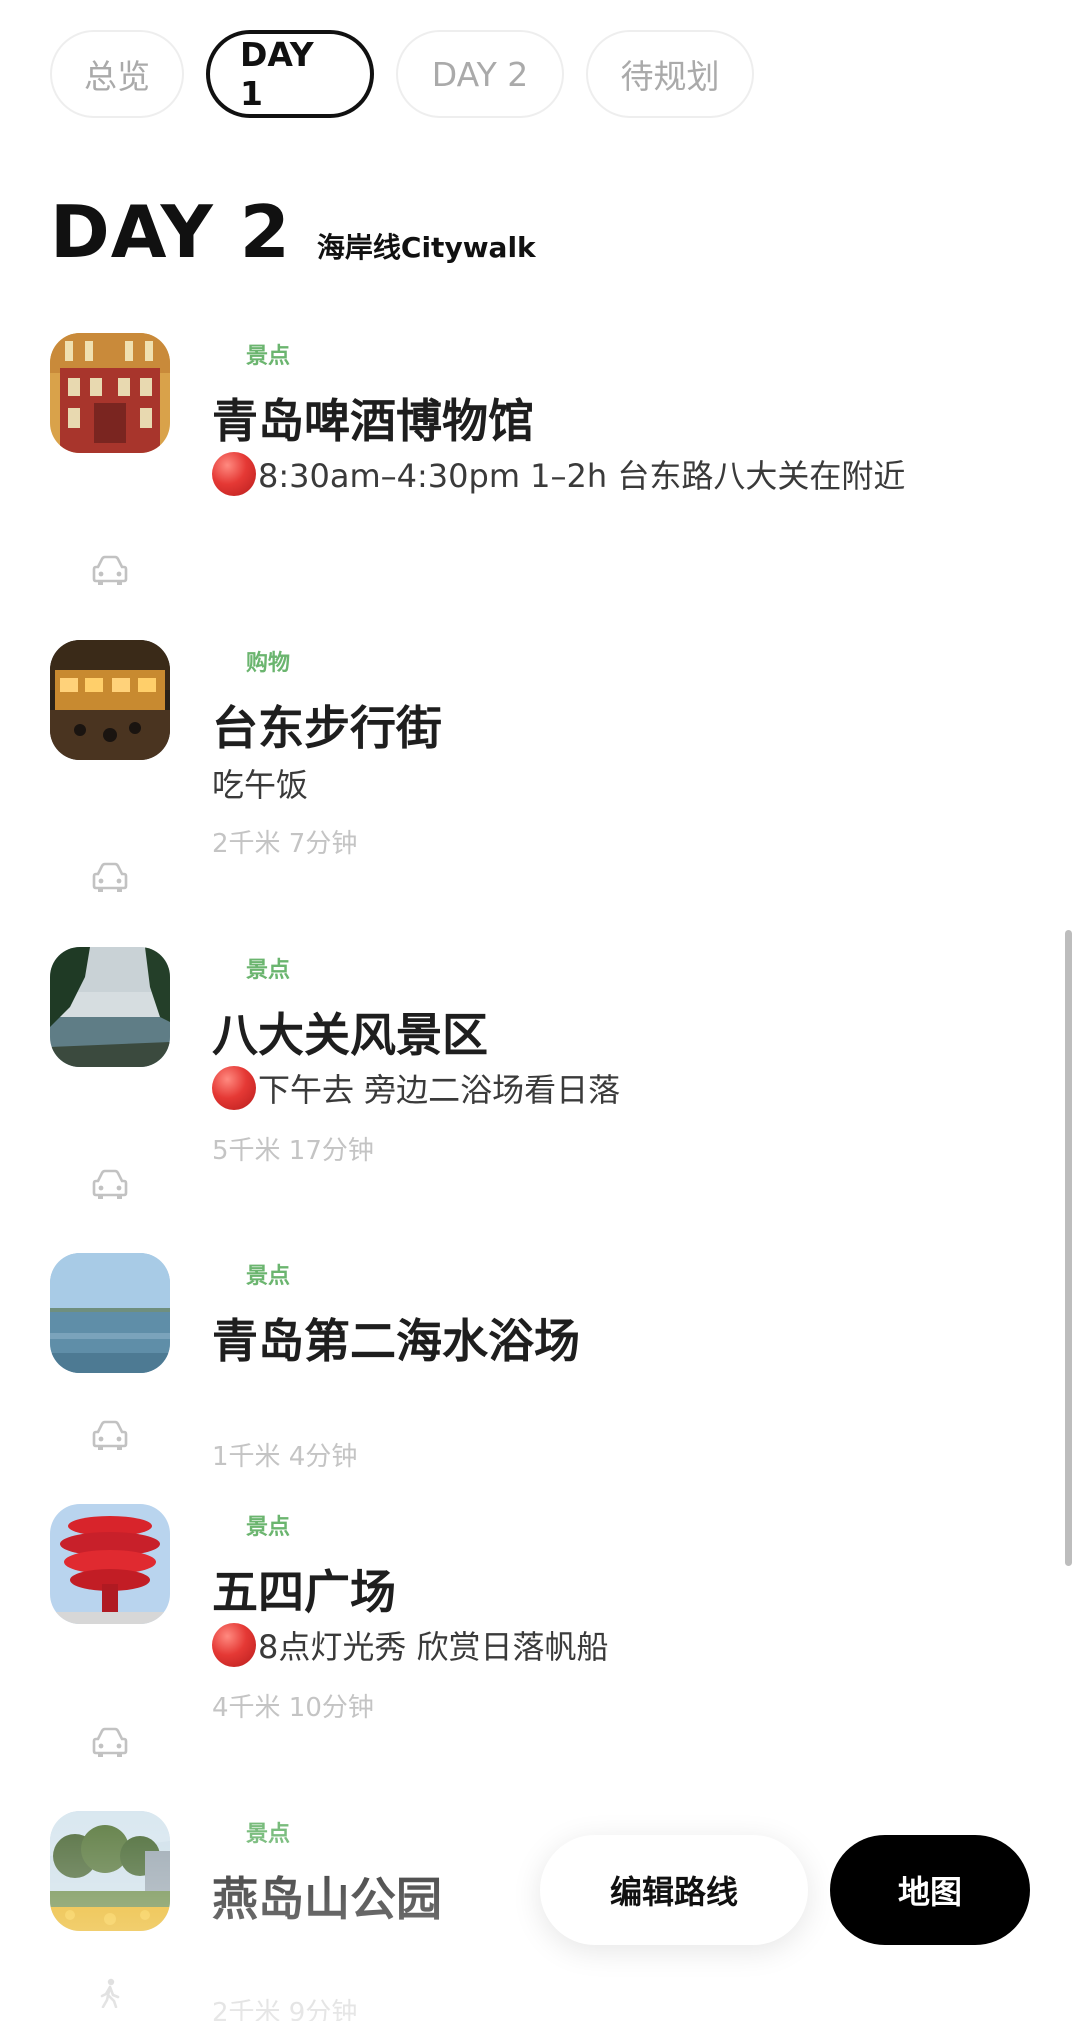  Describe the element at coordinates (110, 1871) in the screenshot. I see `place-thumbnail-yandaoshan-park` at that location.